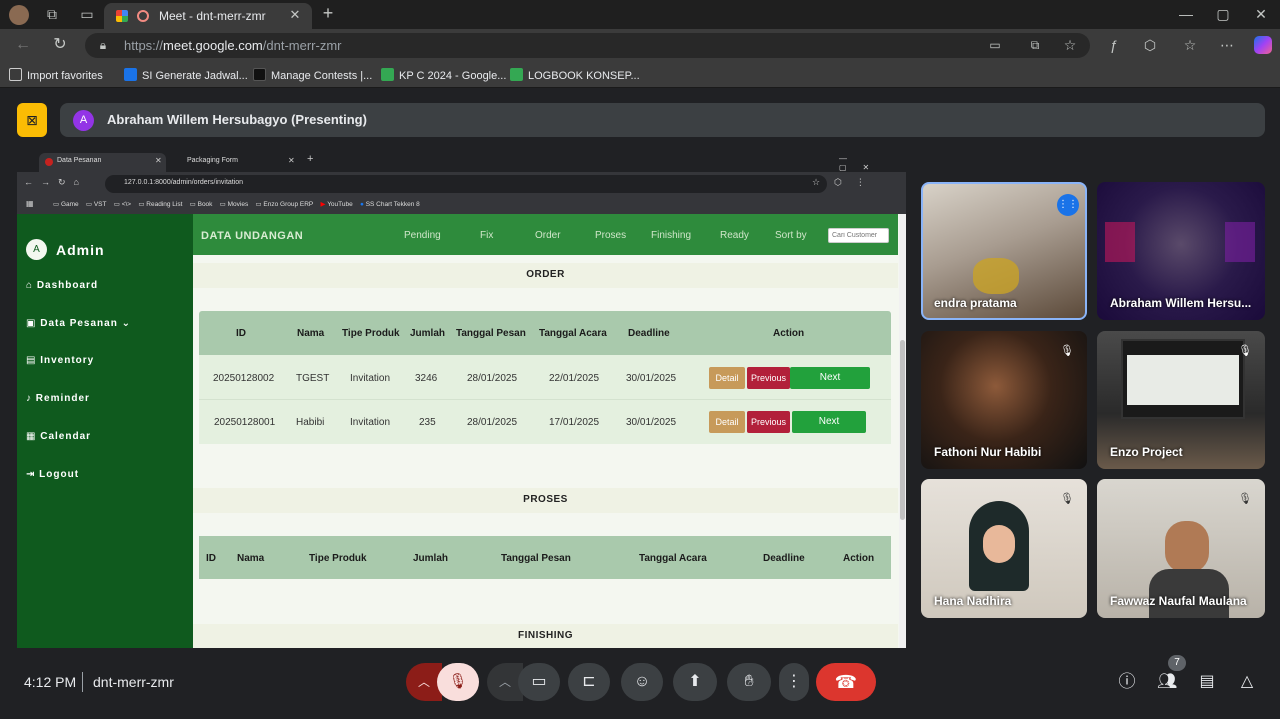 The image size is (1280, 719). What do you see at coordinates (516, 74) in the screenshot?
I see `sheets-icon` at bounding box center [516, 74].